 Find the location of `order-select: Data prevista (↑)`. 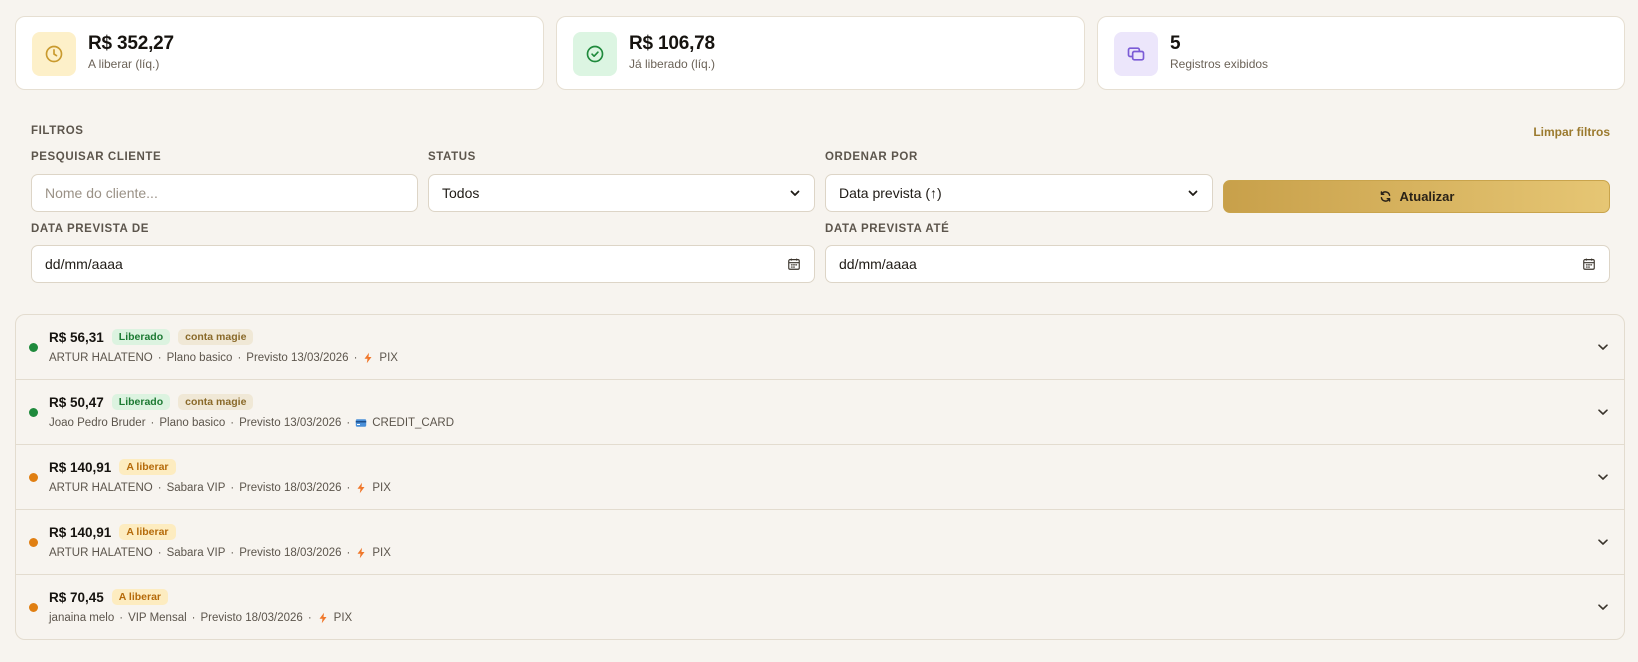

order-select: Data prevista (↑) is located at coordinates (1019, 193).